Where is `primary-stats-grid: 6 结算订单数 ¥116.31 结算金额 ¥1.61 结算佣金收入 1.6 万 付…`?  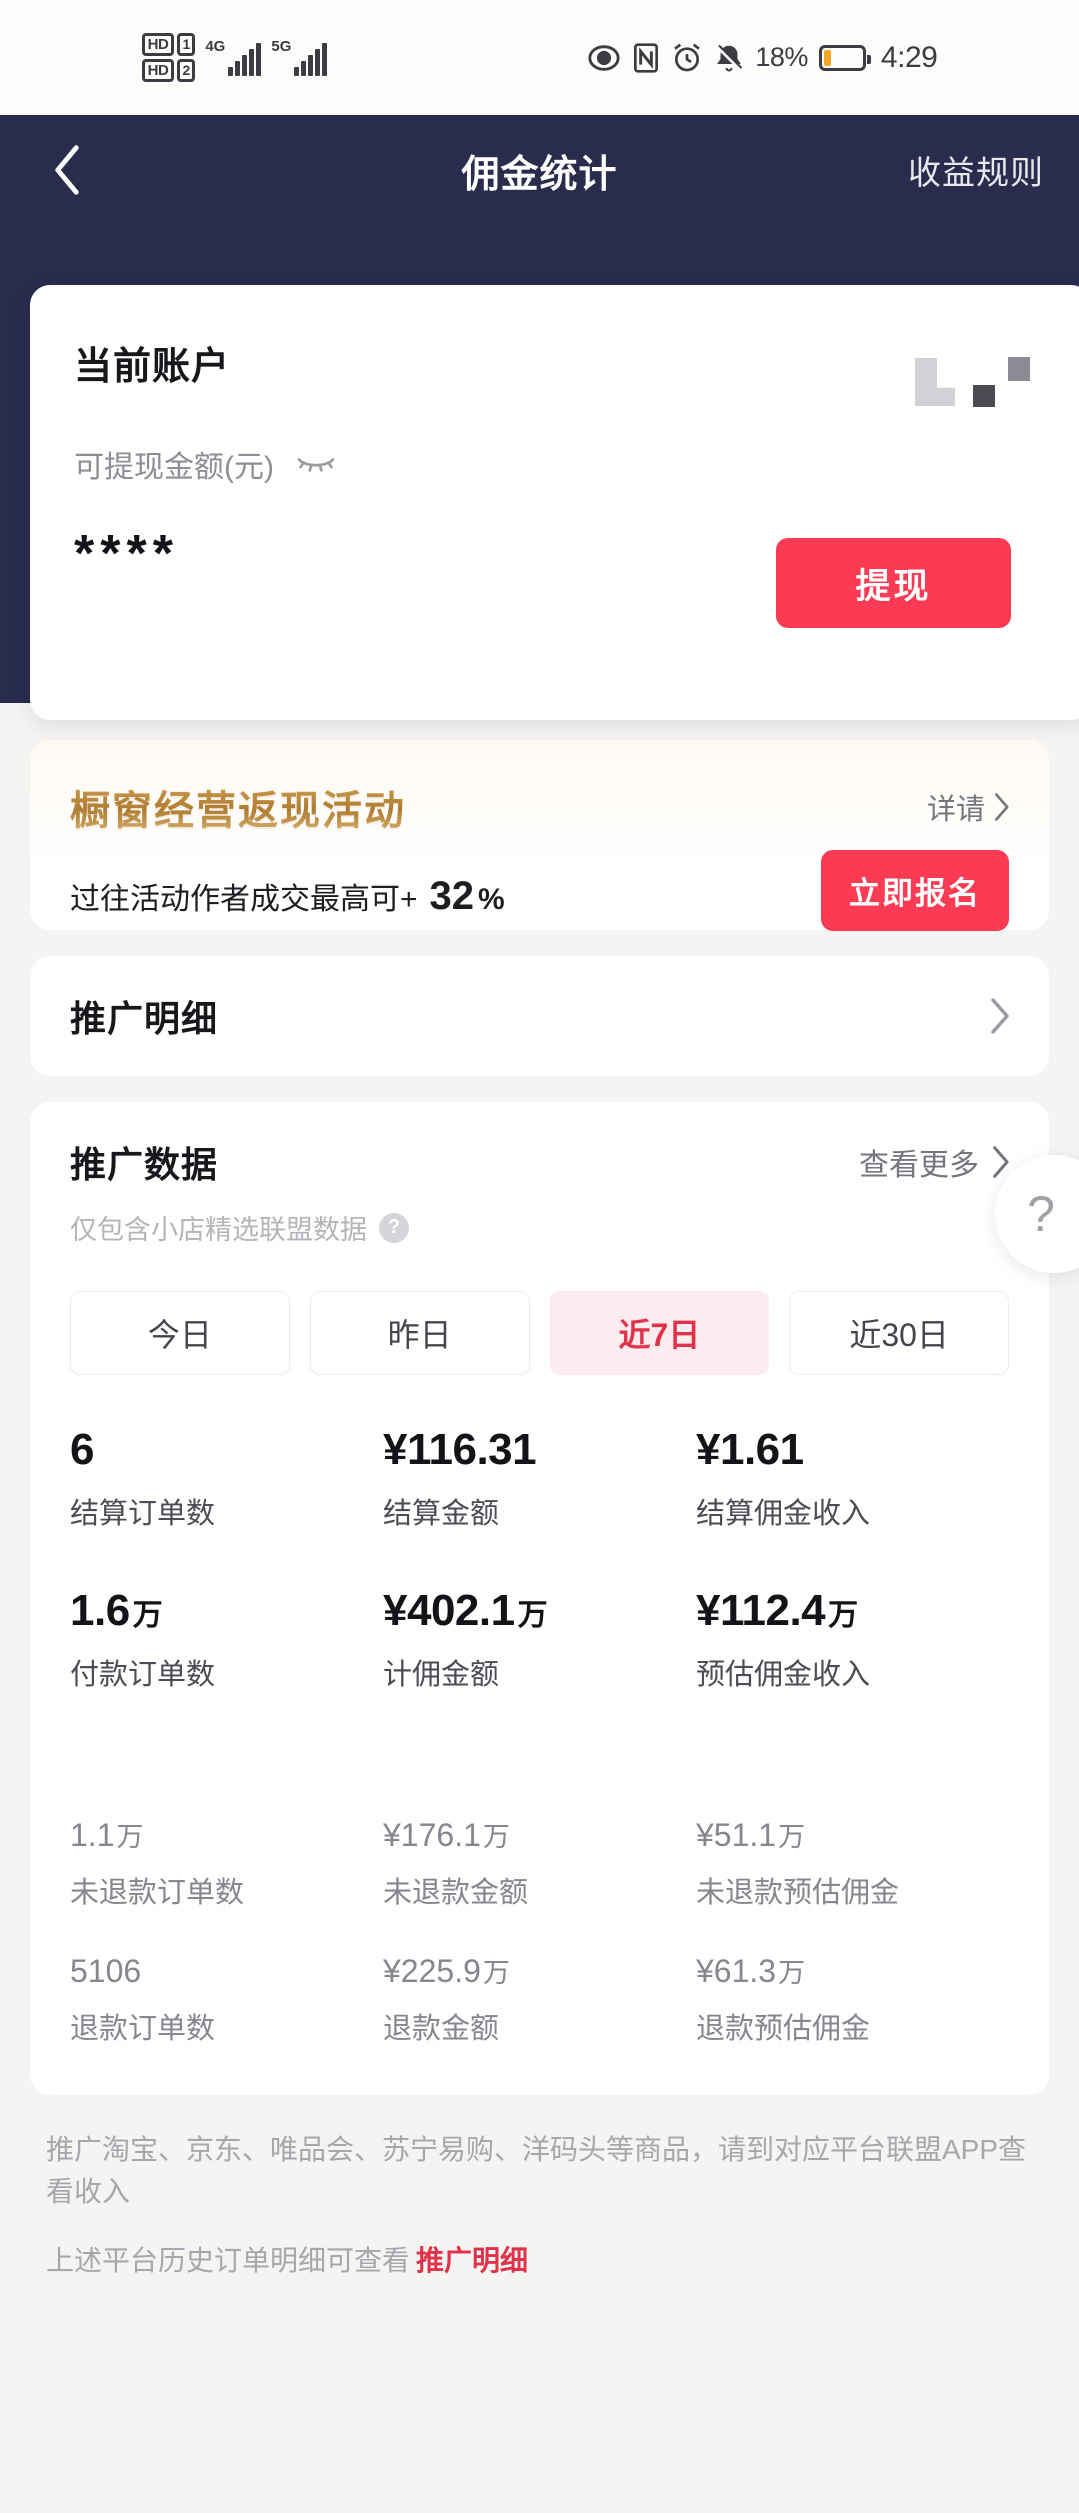 primary-stats-grid: 6 结算订单数 ¥116.31 结算金额 ¥1.61 结算佣金收入 1.6 万 付… is located at coordinates (539, 1559).